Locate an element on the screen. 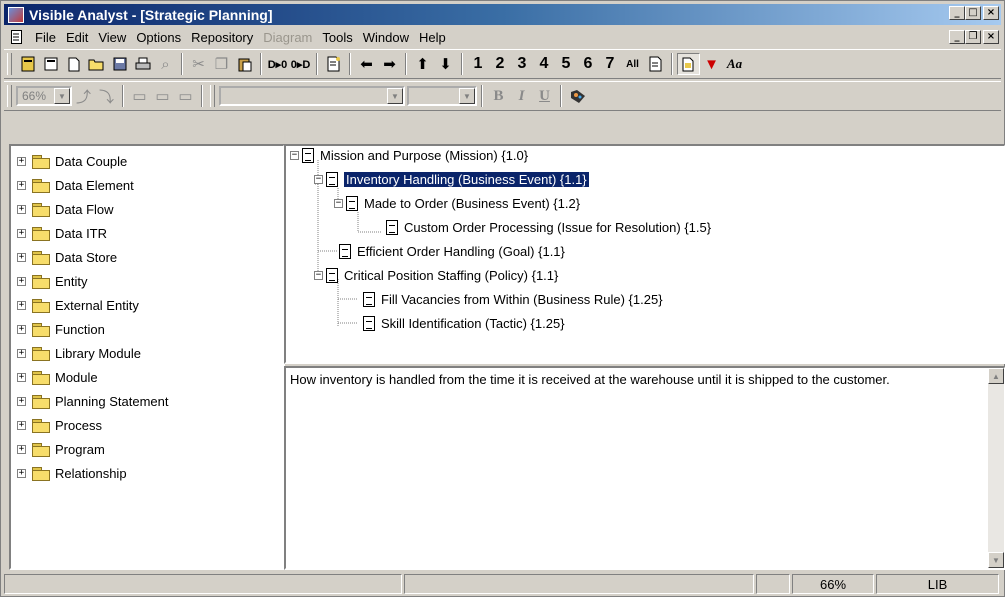 This screenshot has height=597, width=1005. level-all-button: All is located at coordinates (632, 64).